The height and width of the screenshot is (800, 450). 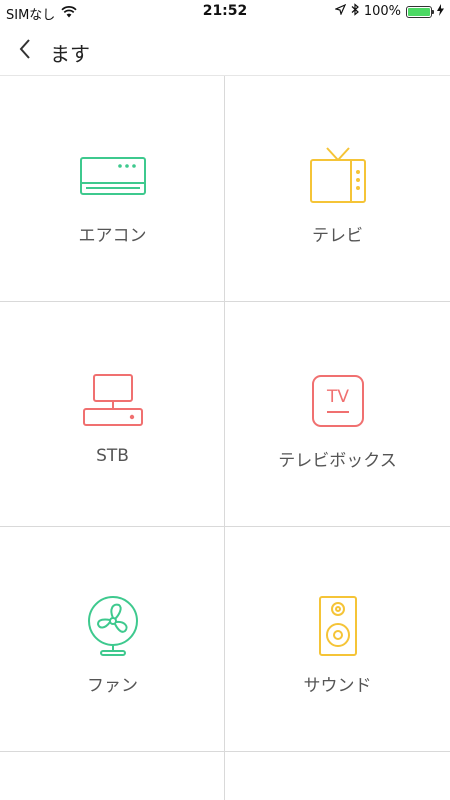 I want to click on bluetooth-icon, so click(x=355, y=11).